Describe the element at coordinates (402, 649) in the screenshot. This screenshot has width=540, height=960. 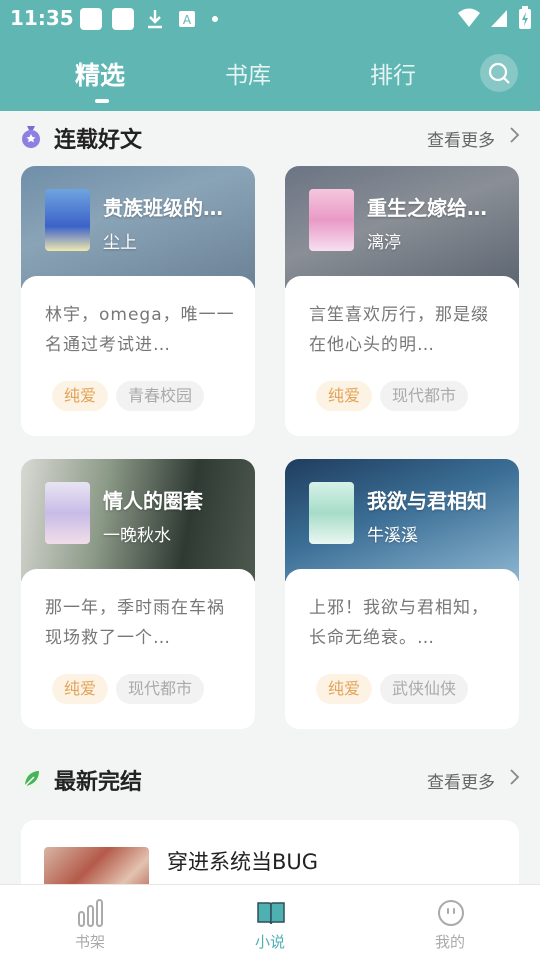
I see `card-body: 上邪！我欲与君相知，长命无绝衰。… 纯爱 武侠仙侠` at that location.